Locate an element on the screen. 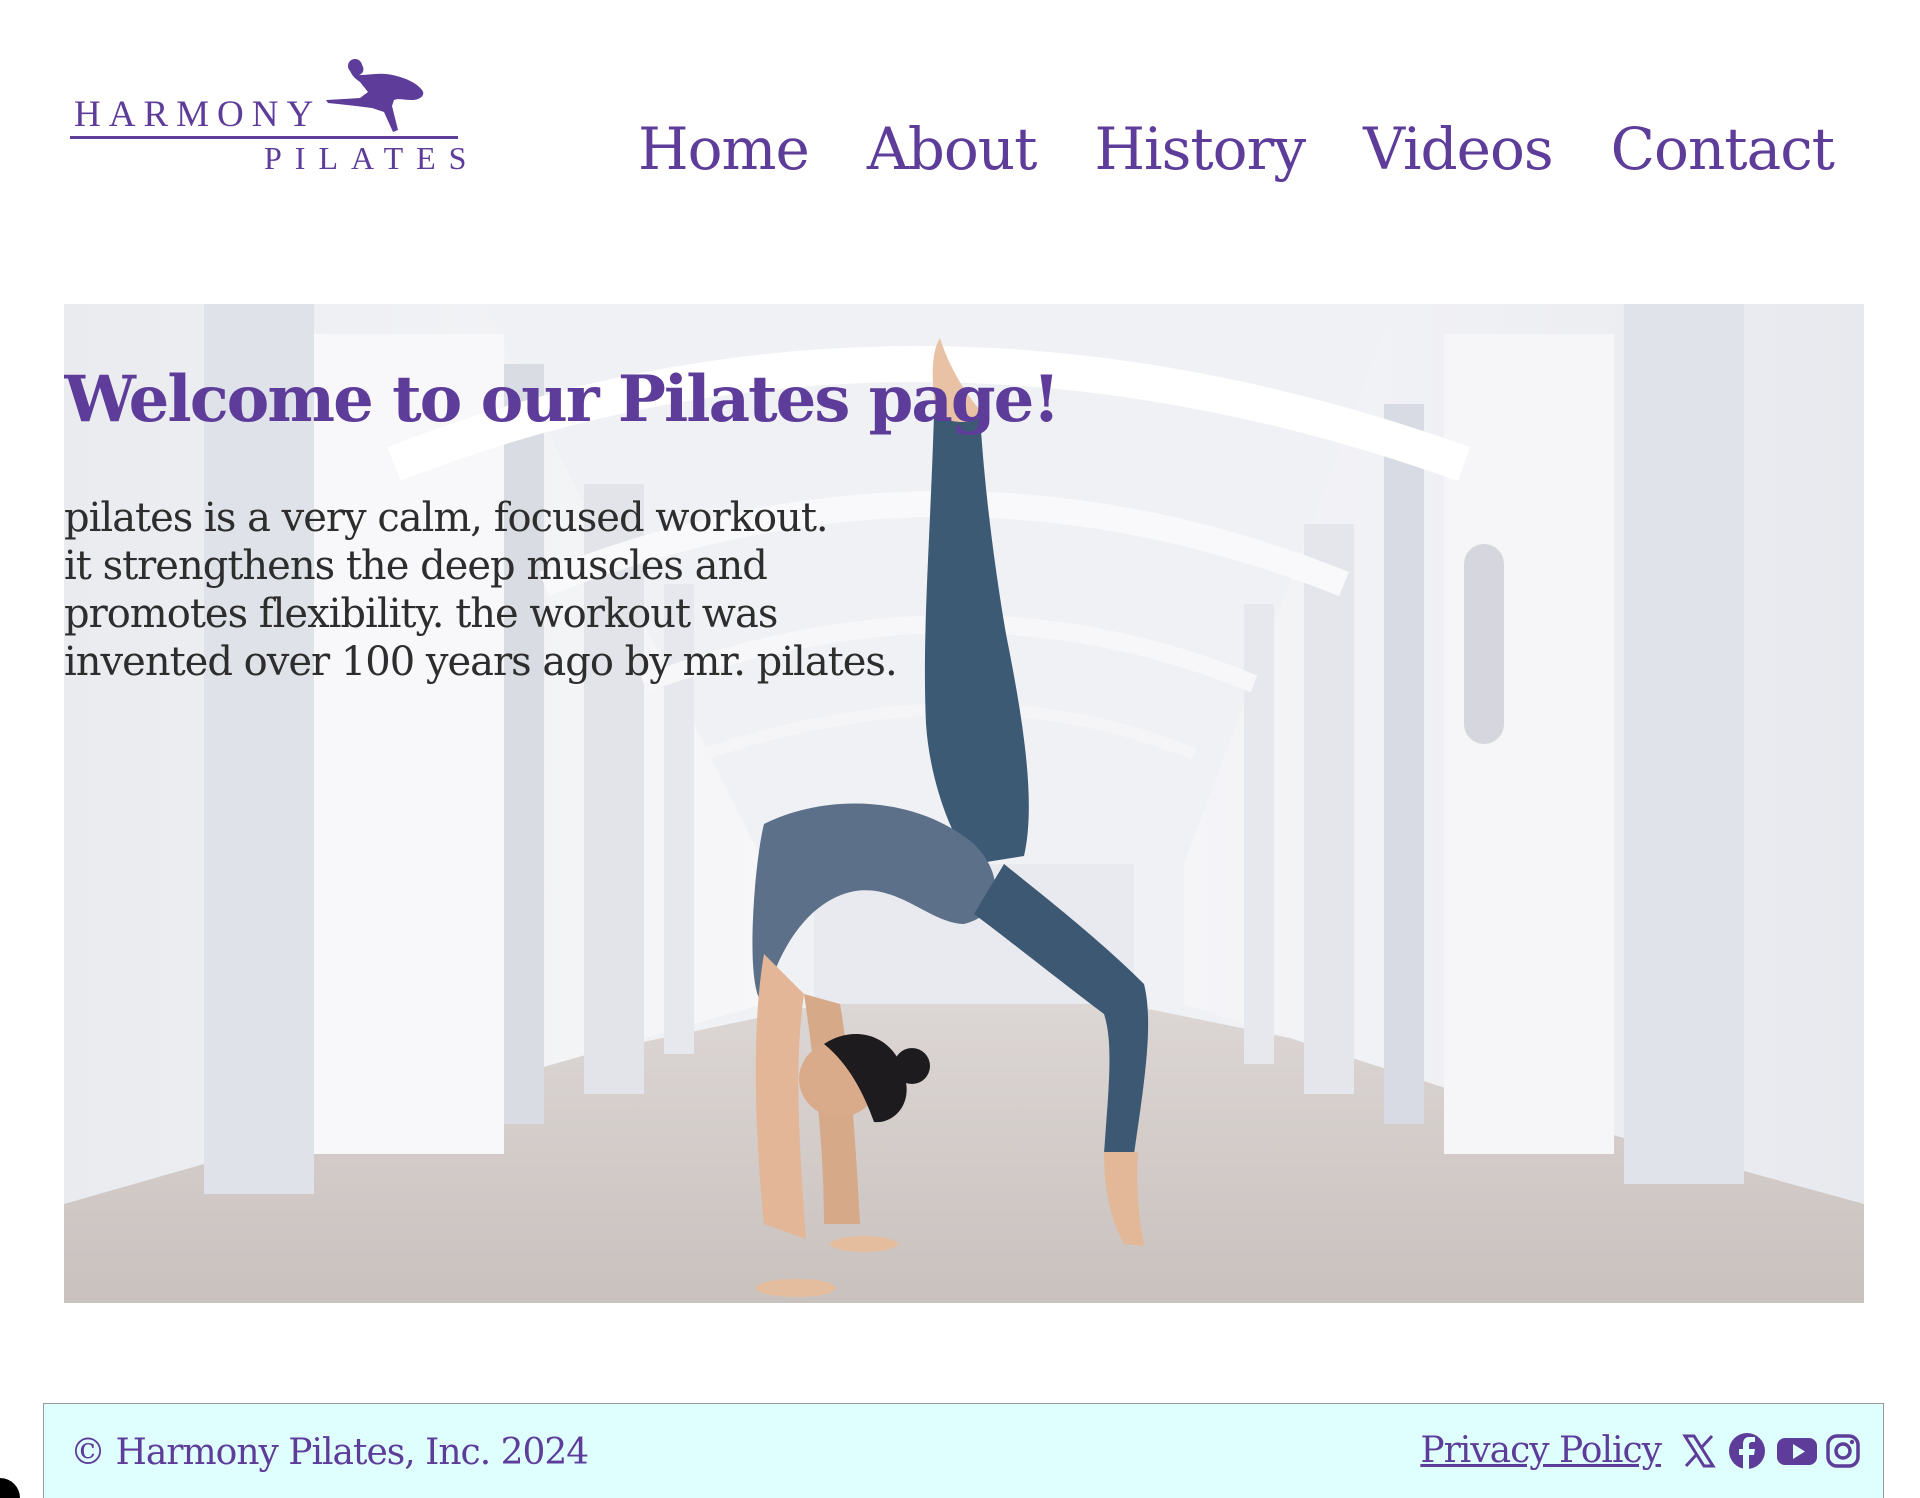 This screenshot has width=1920, height=1498. hero-title: Welcome to our Pilates page! is located at coordinates (562, 399).